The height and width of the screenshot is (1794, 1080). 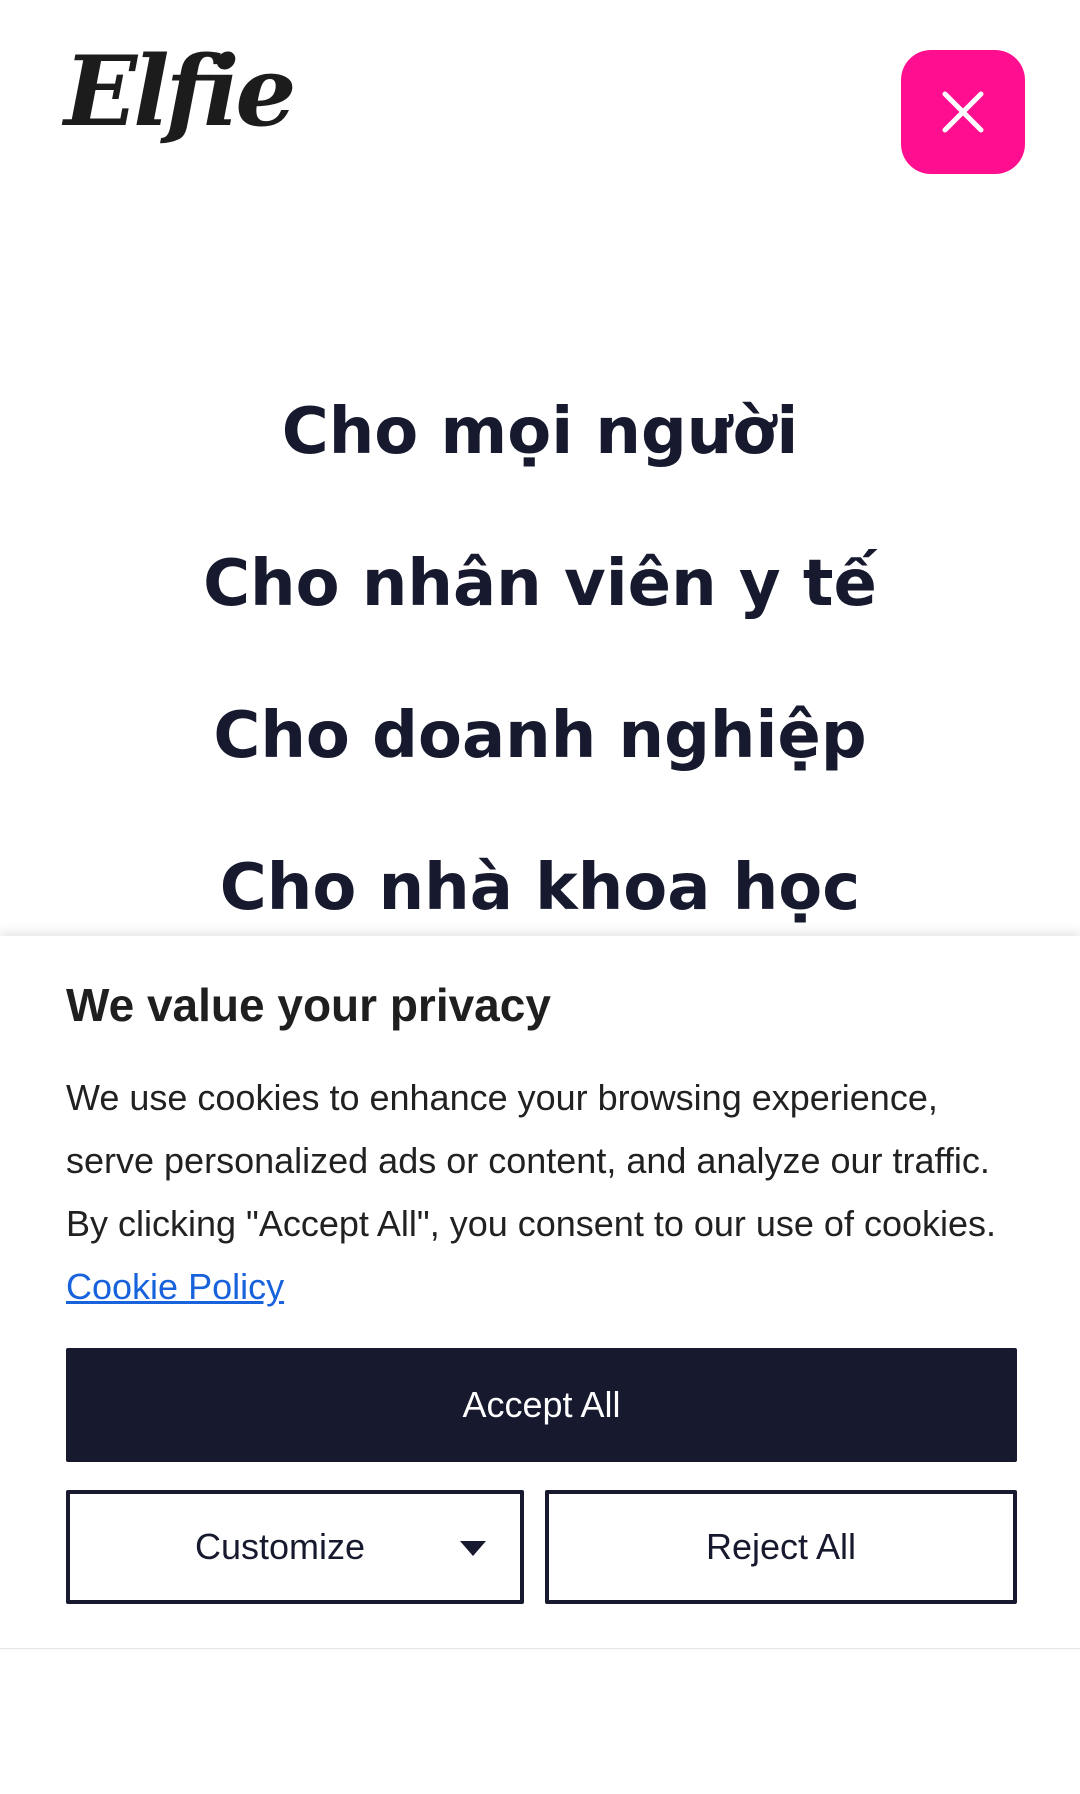 I want to click on accept-all-button: Accept All, so click(x=541, y=1405).